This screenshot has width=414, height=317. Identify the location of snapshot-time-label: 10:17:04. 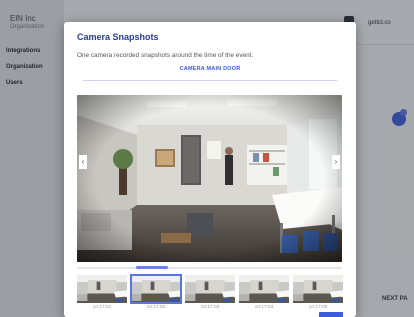
(264, 307).